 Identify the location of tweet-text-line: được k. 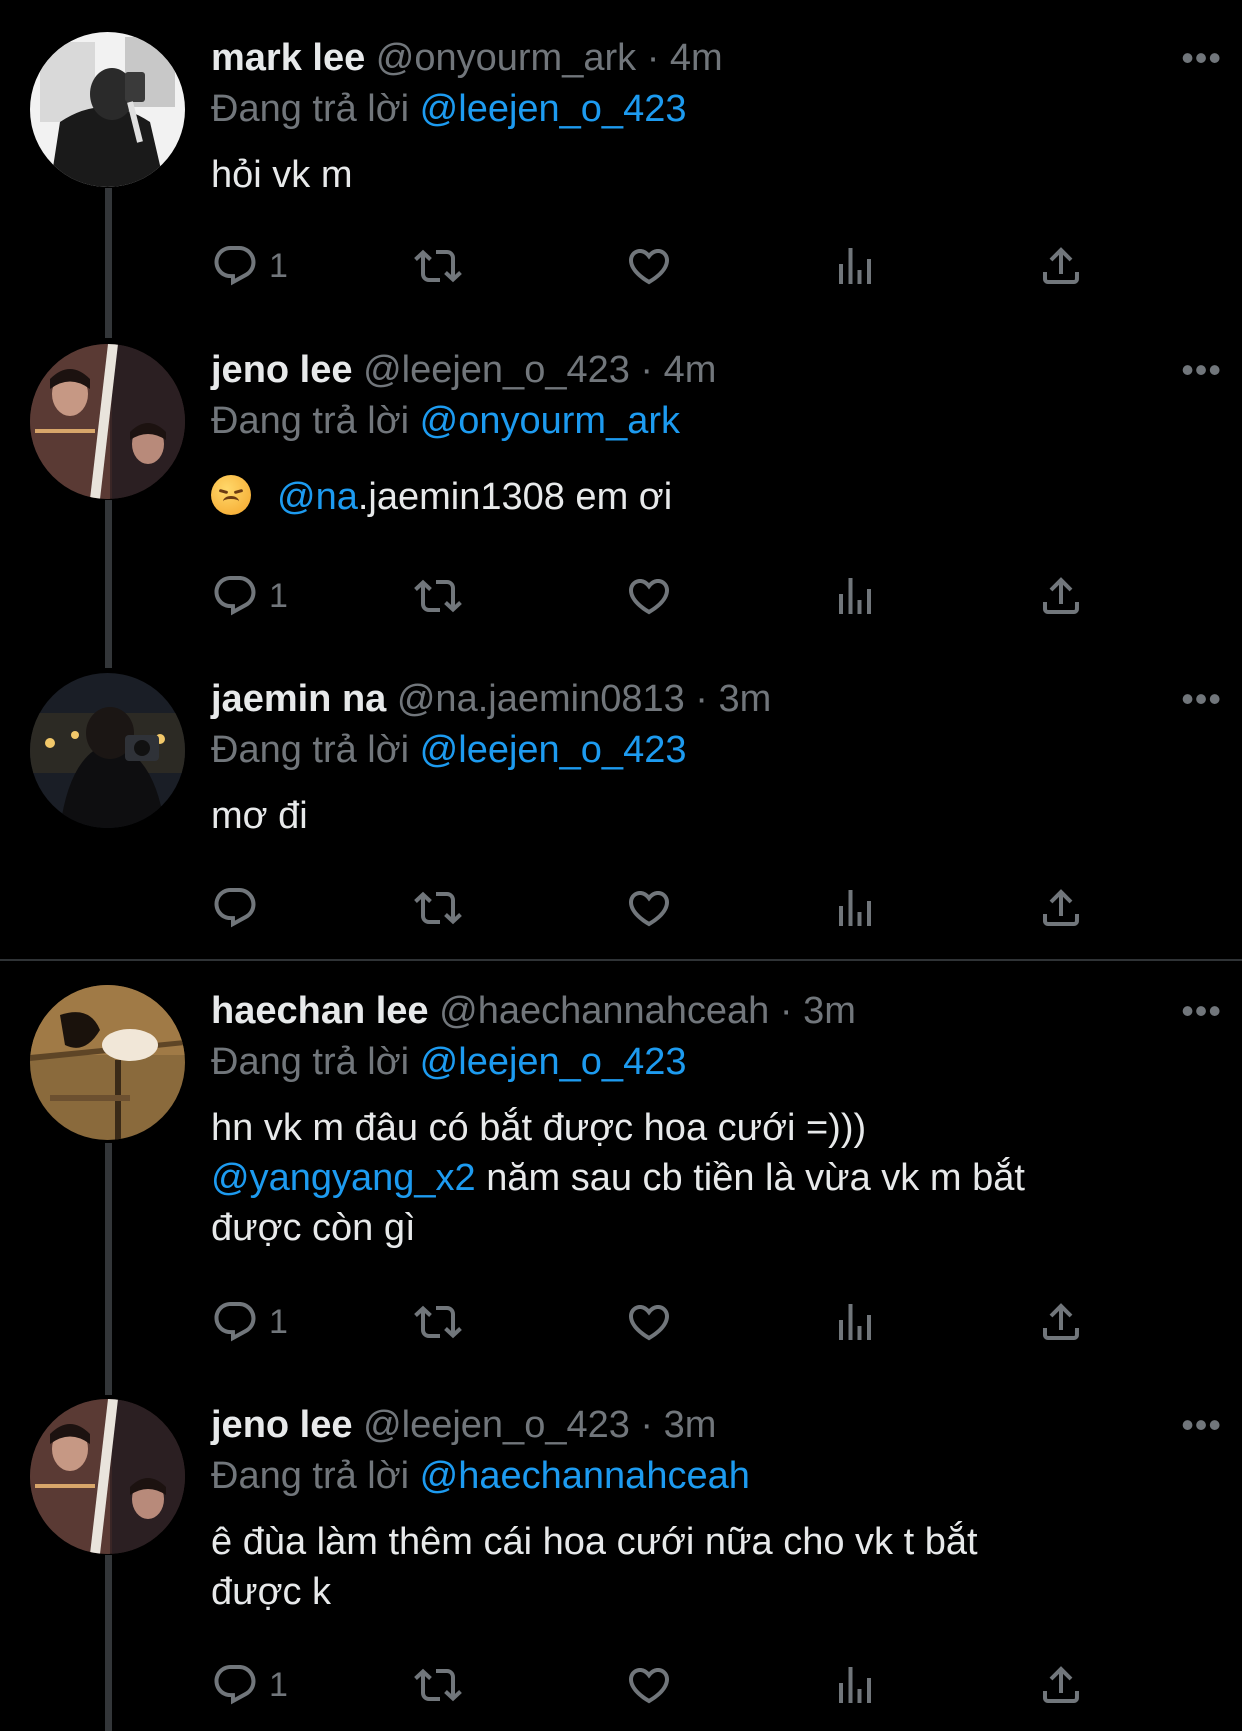
(271, 1592).